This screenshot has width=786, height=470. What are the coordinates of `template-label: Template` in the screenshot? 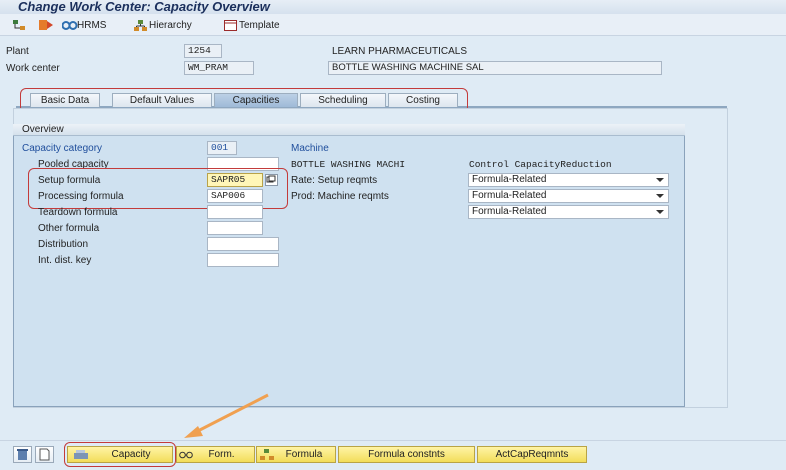 It's located at (259, 25).